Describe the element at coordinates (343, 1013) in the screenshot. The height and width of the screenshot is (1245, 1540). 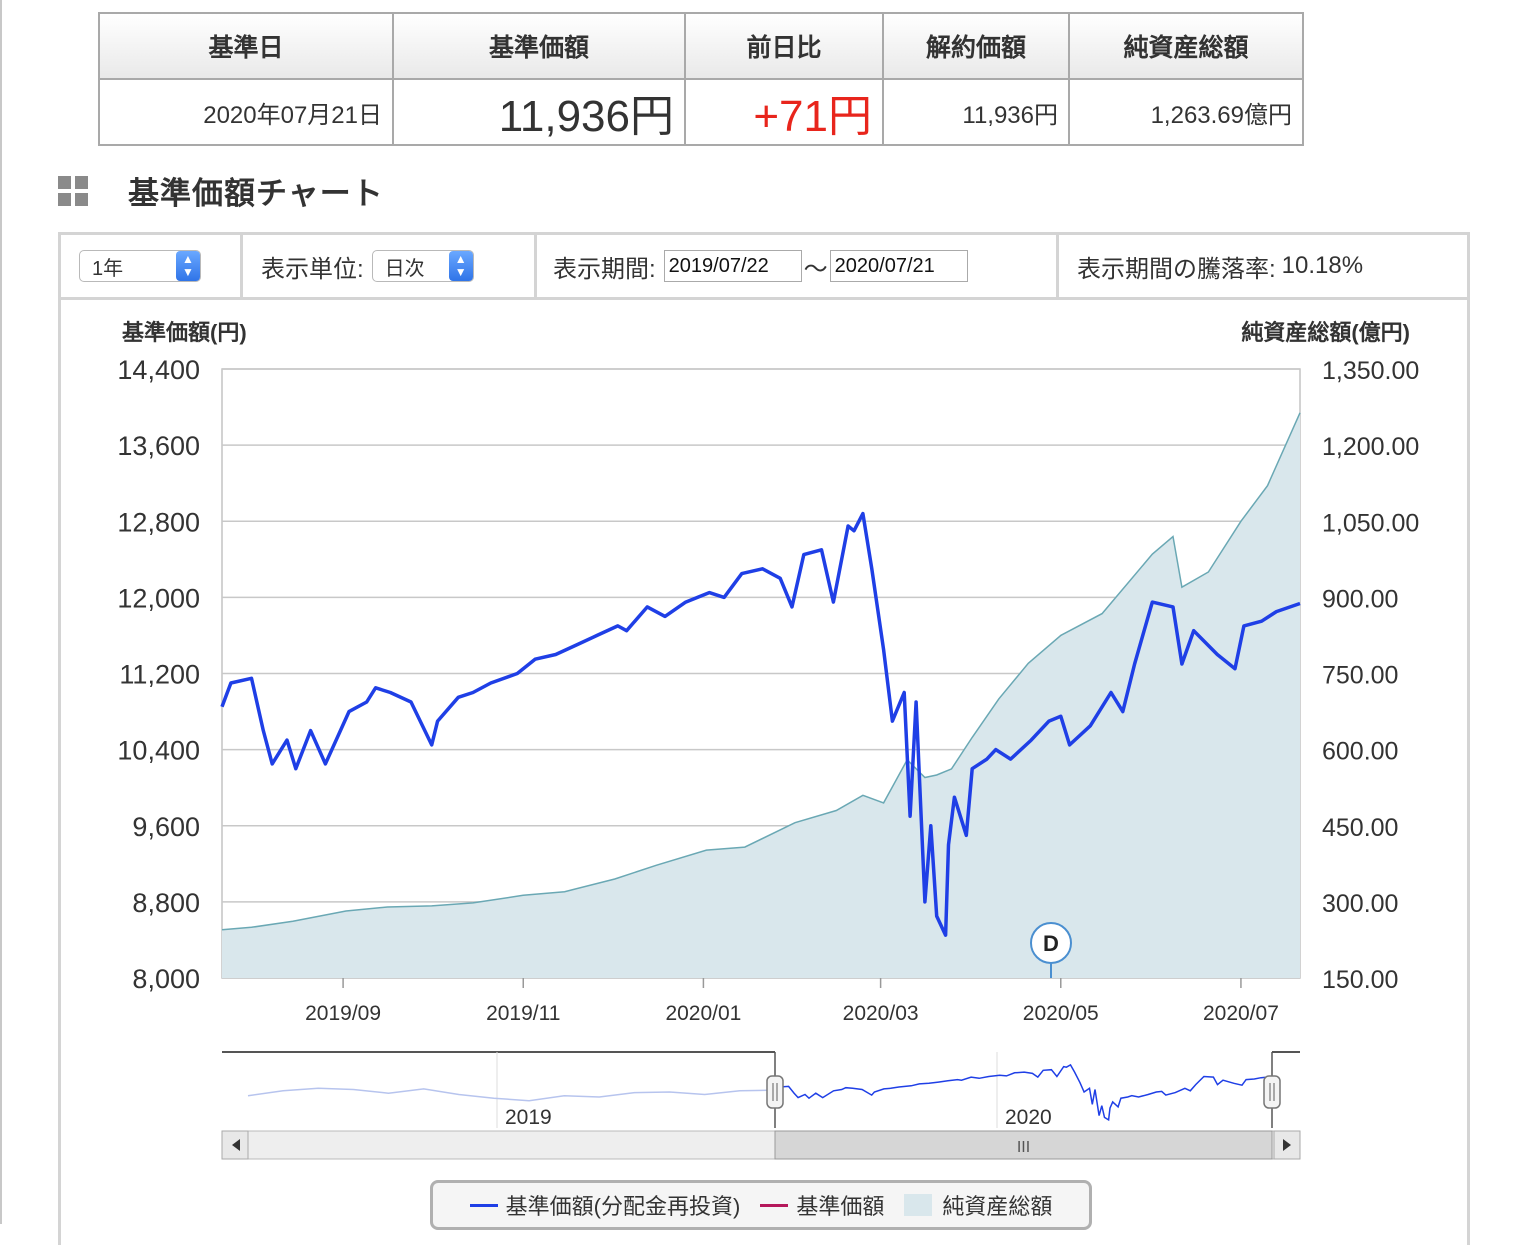
I see `x-tick-label: 2019/09` at that location.